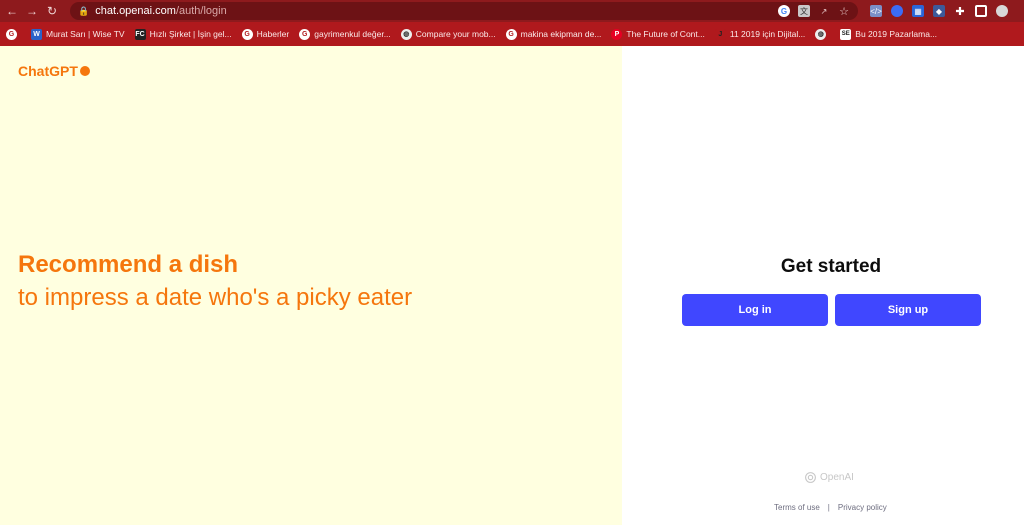 This screenshot has width=1024, height=525. Describe the element at coordinates (135, 11) in the screenshot. I see `url-host: chat.openai.com` at that location.